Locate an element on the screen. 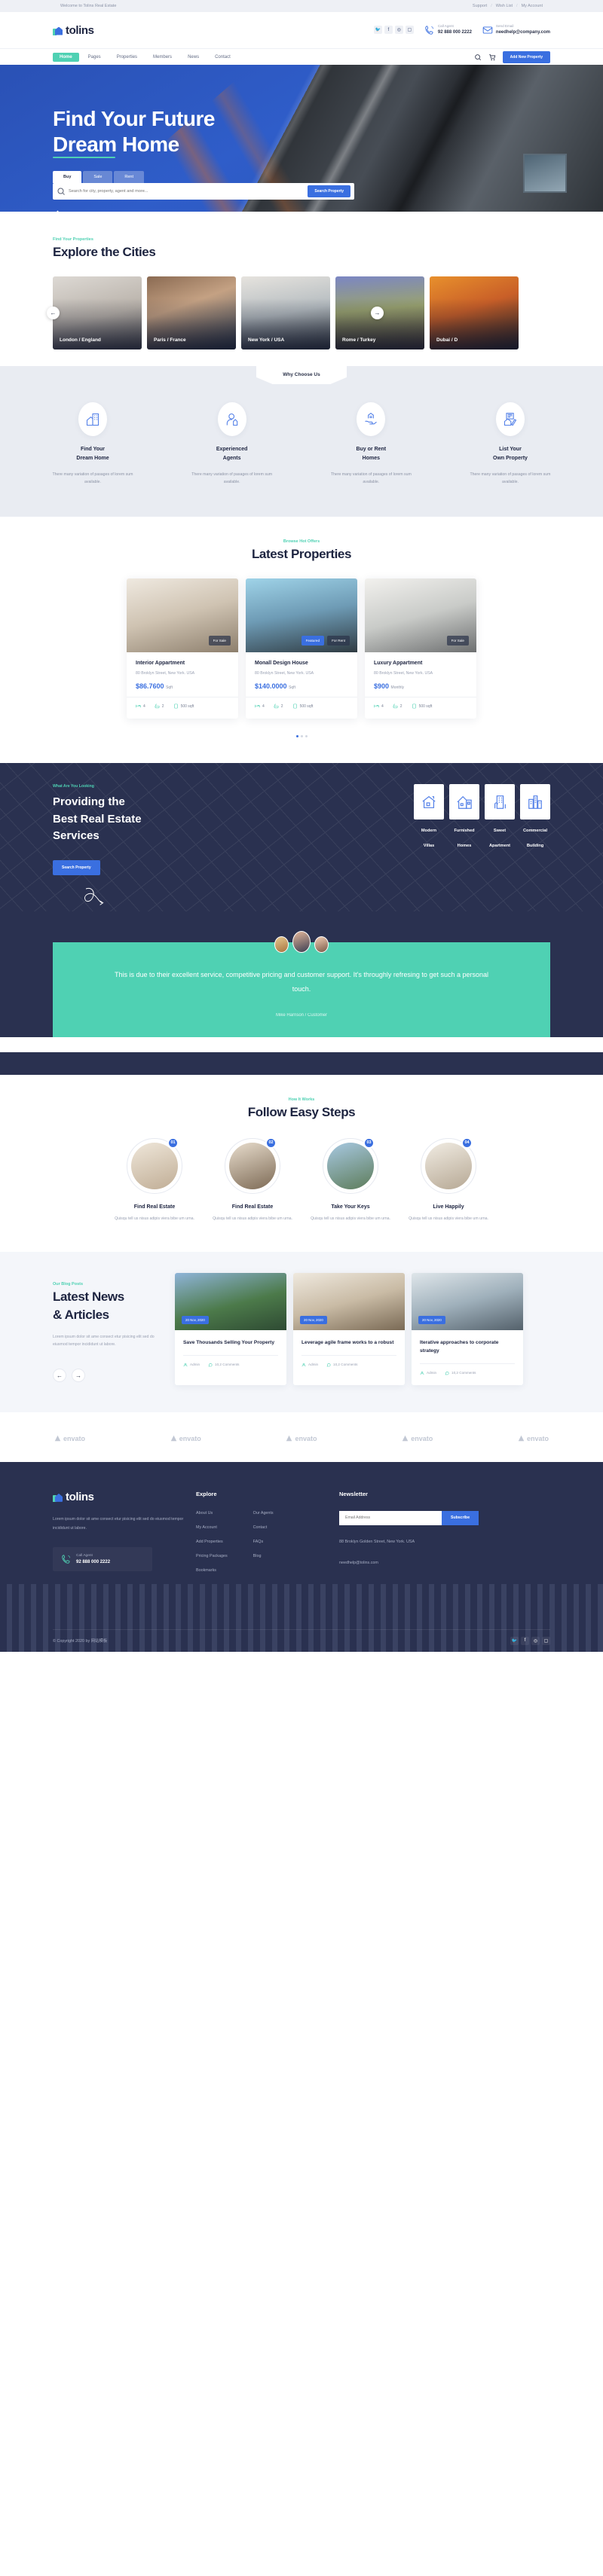 This screenshot has height=2576, width=603. topbar-link-wishlist: Wish List is located at coordinates (504, 6).